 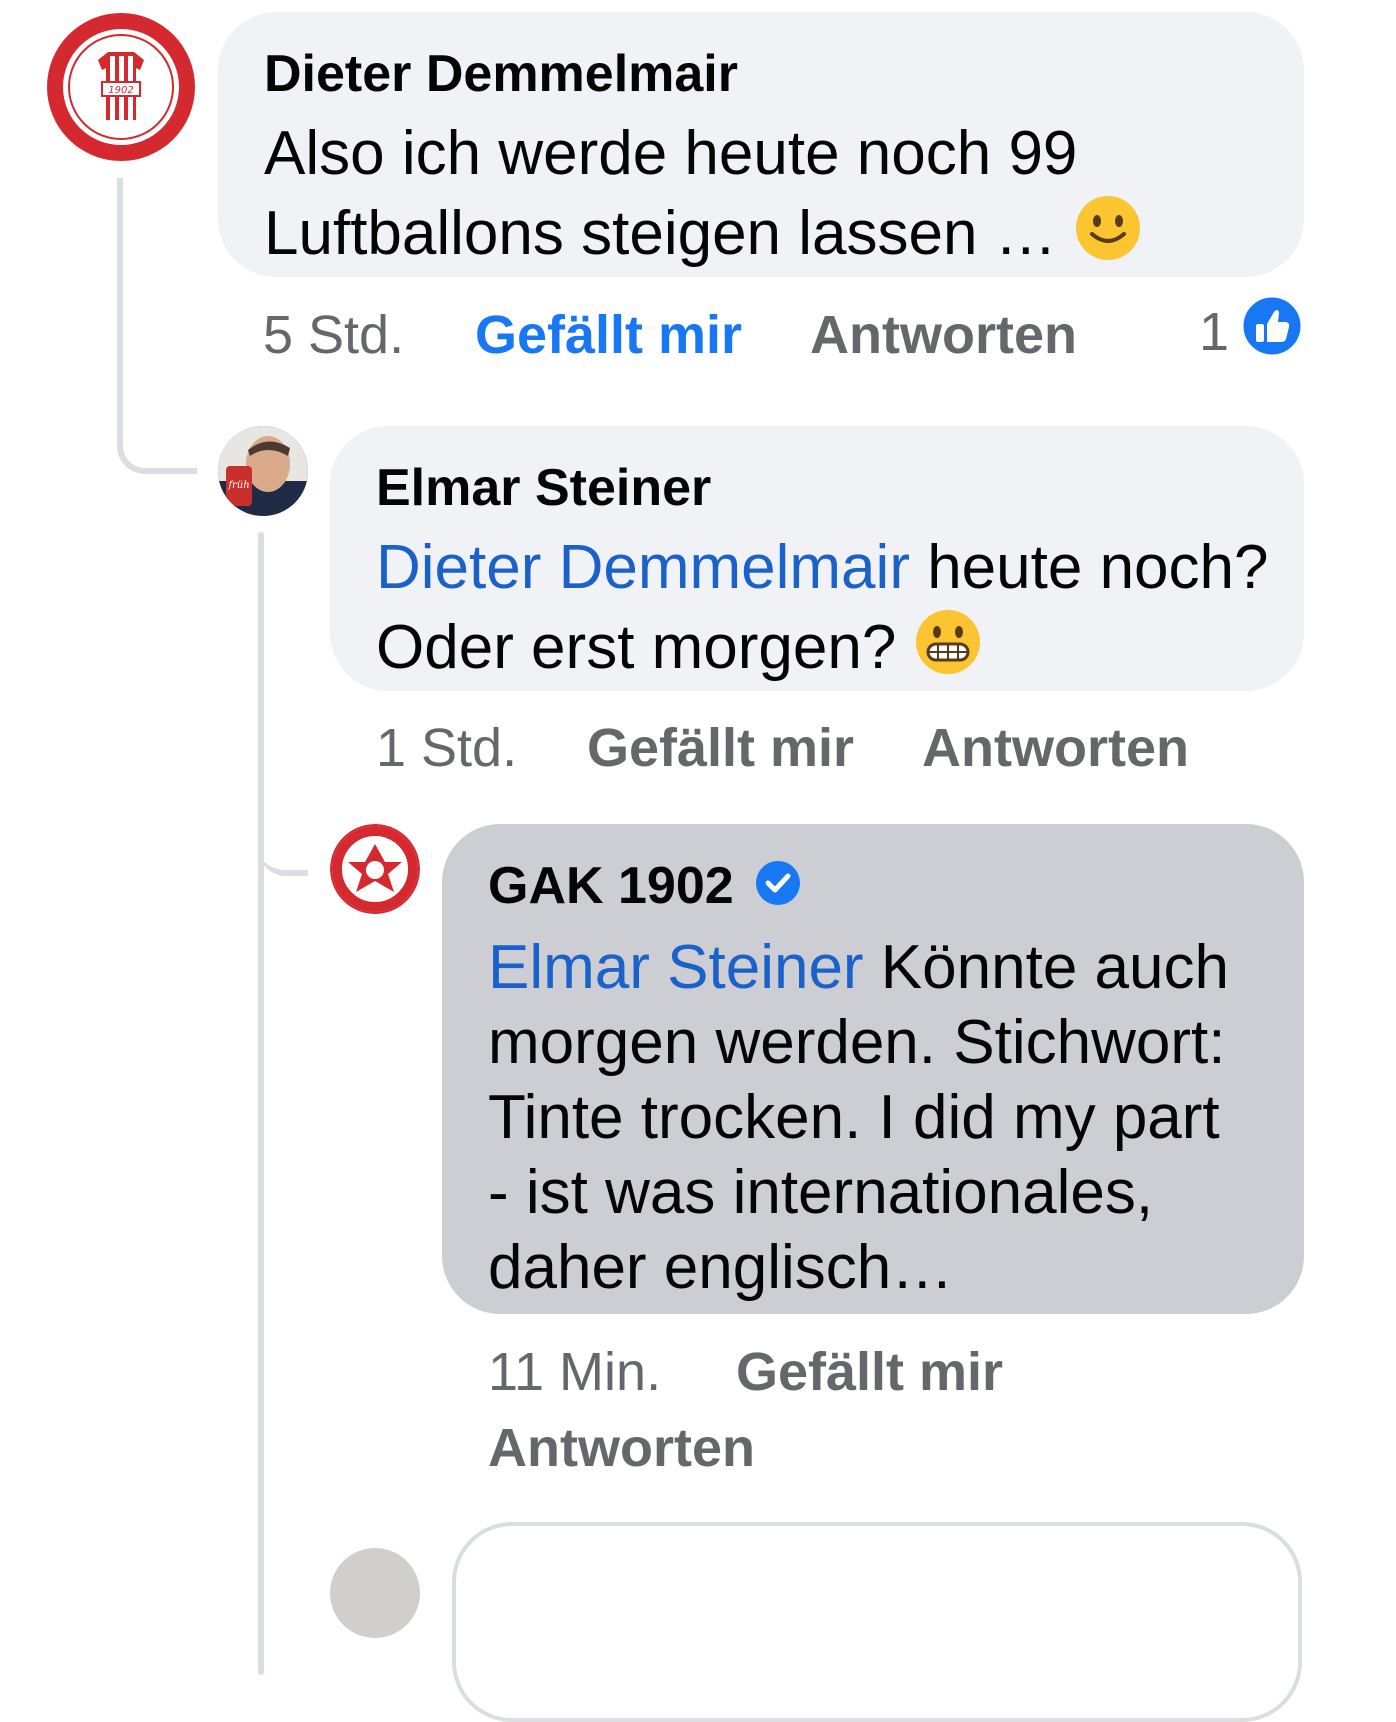 I want to click on reply-input, so click(x=877, y=1622).